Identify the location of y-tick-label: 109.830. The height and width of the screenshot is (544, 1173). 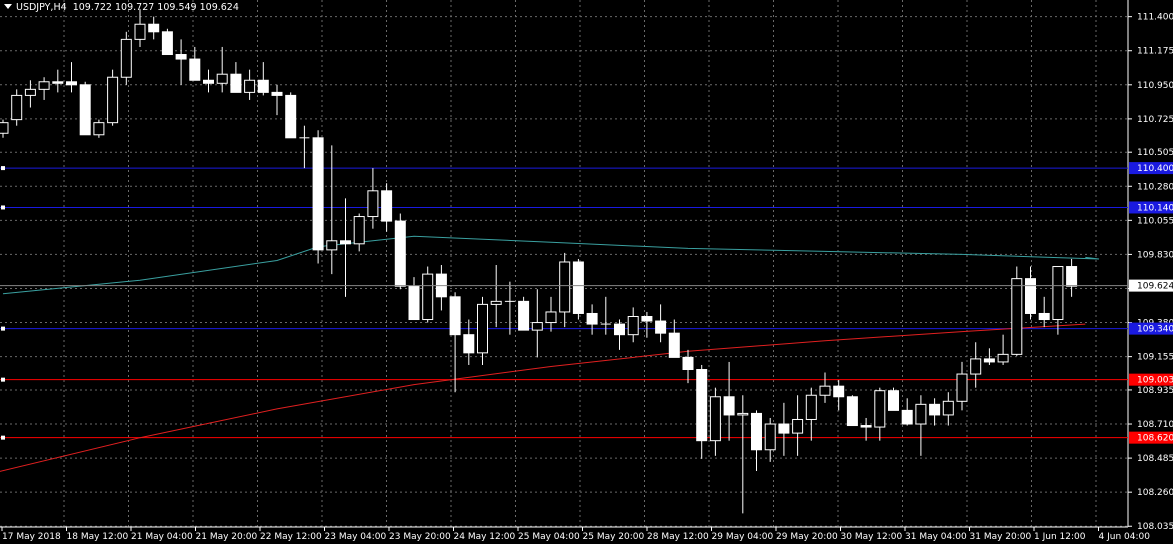
(1155, 255).